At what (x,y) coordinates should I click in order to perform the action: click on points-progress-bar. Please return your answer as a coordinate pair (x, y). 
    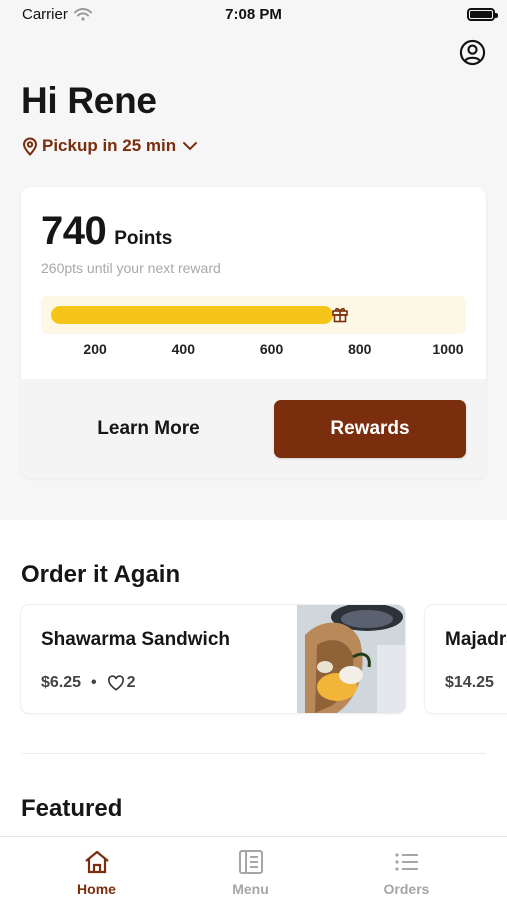
    Looking at the image, I should click on (253, 315).